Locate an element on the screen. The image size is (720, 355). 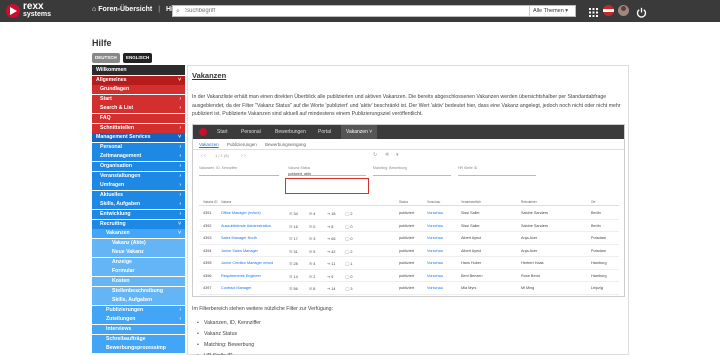
user-avatar is located at coordinates (623, 10).